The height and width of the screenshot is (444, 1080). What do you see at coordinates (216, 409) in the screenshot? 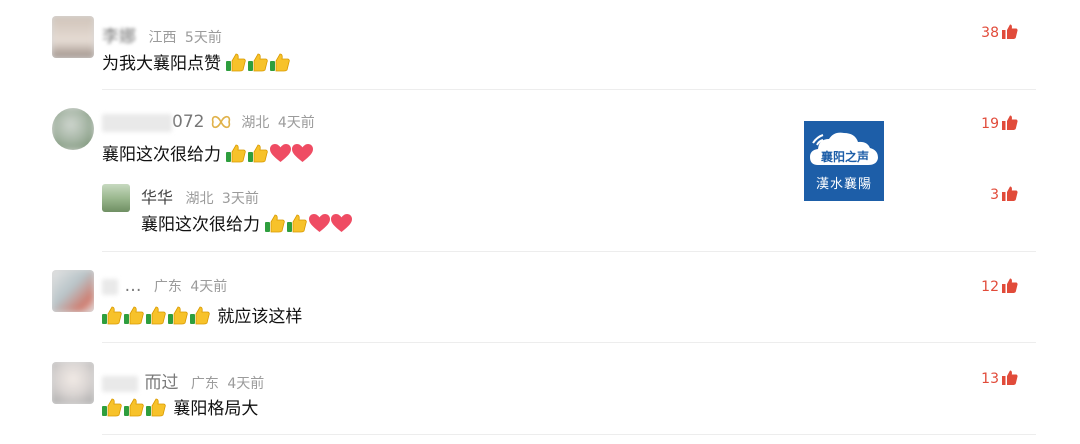
I see `comment-text: 襄阳格局大` at bounding box center [216, 409].